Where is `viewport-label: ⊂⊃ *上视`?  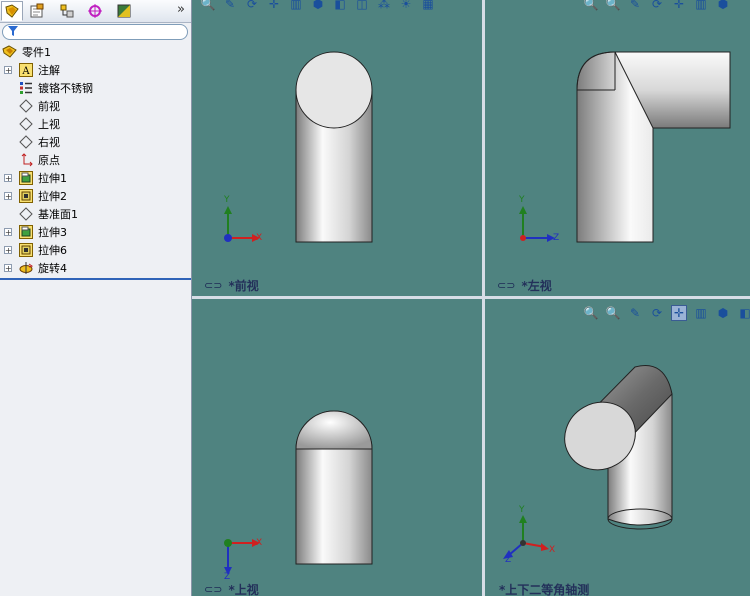
viewport-label: ⊂⊃ *上视 is located at coordinates (231, 589).